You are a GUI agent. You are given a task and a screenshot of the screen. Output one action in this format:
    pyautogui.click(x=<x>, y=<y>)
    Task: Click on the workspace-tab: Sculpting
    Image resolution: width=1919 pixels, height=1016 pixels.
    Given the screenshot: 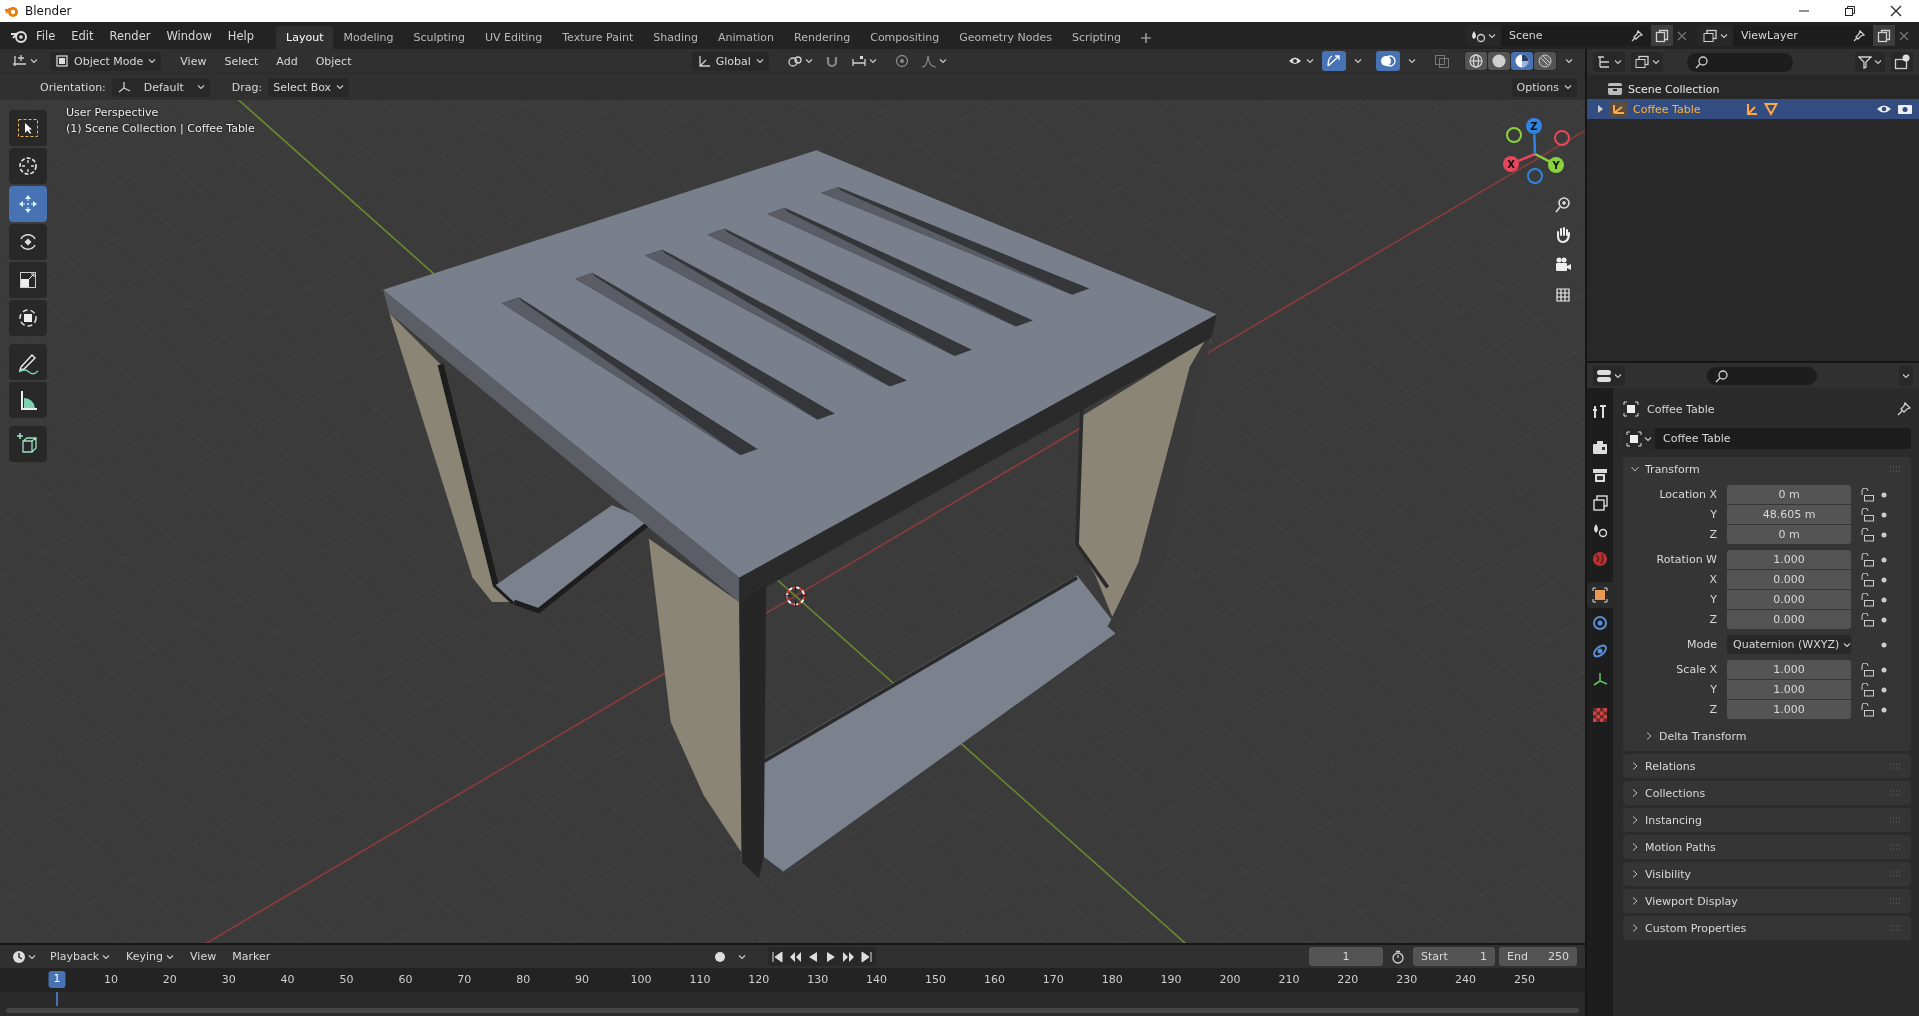 What is the action you would take?
    pyautogui.click(x=439, y=37)
    